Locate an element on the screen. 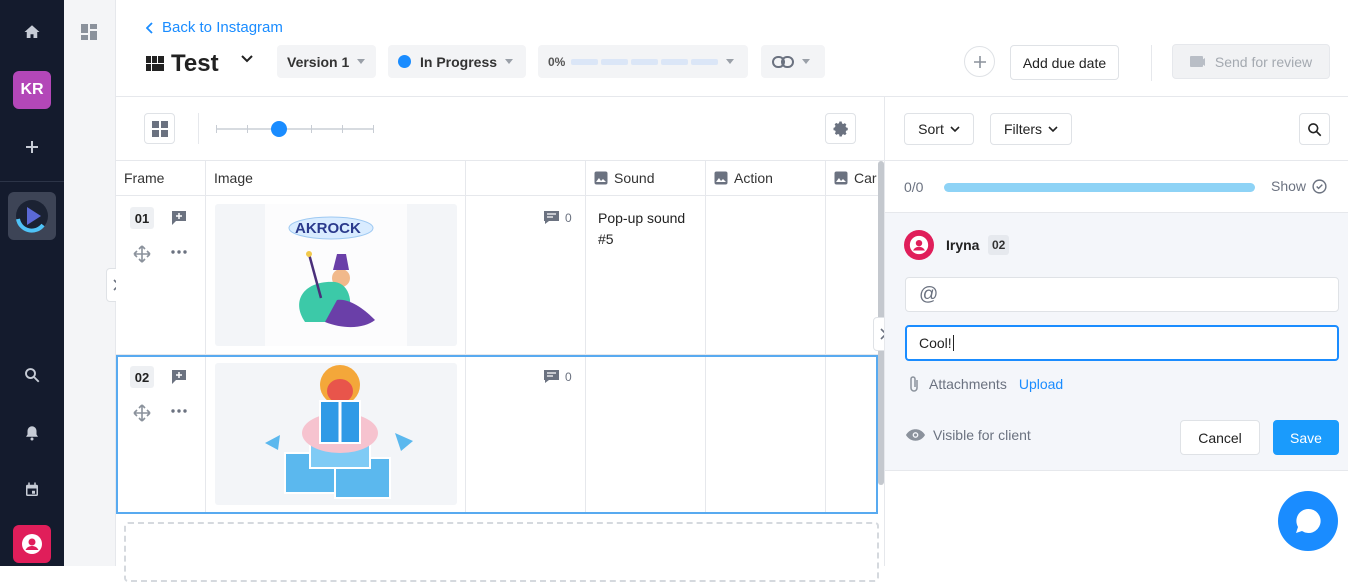 This screenshot has height=582, width=1348. status-dropdown: In Progress is located at coordinates (457, 61).